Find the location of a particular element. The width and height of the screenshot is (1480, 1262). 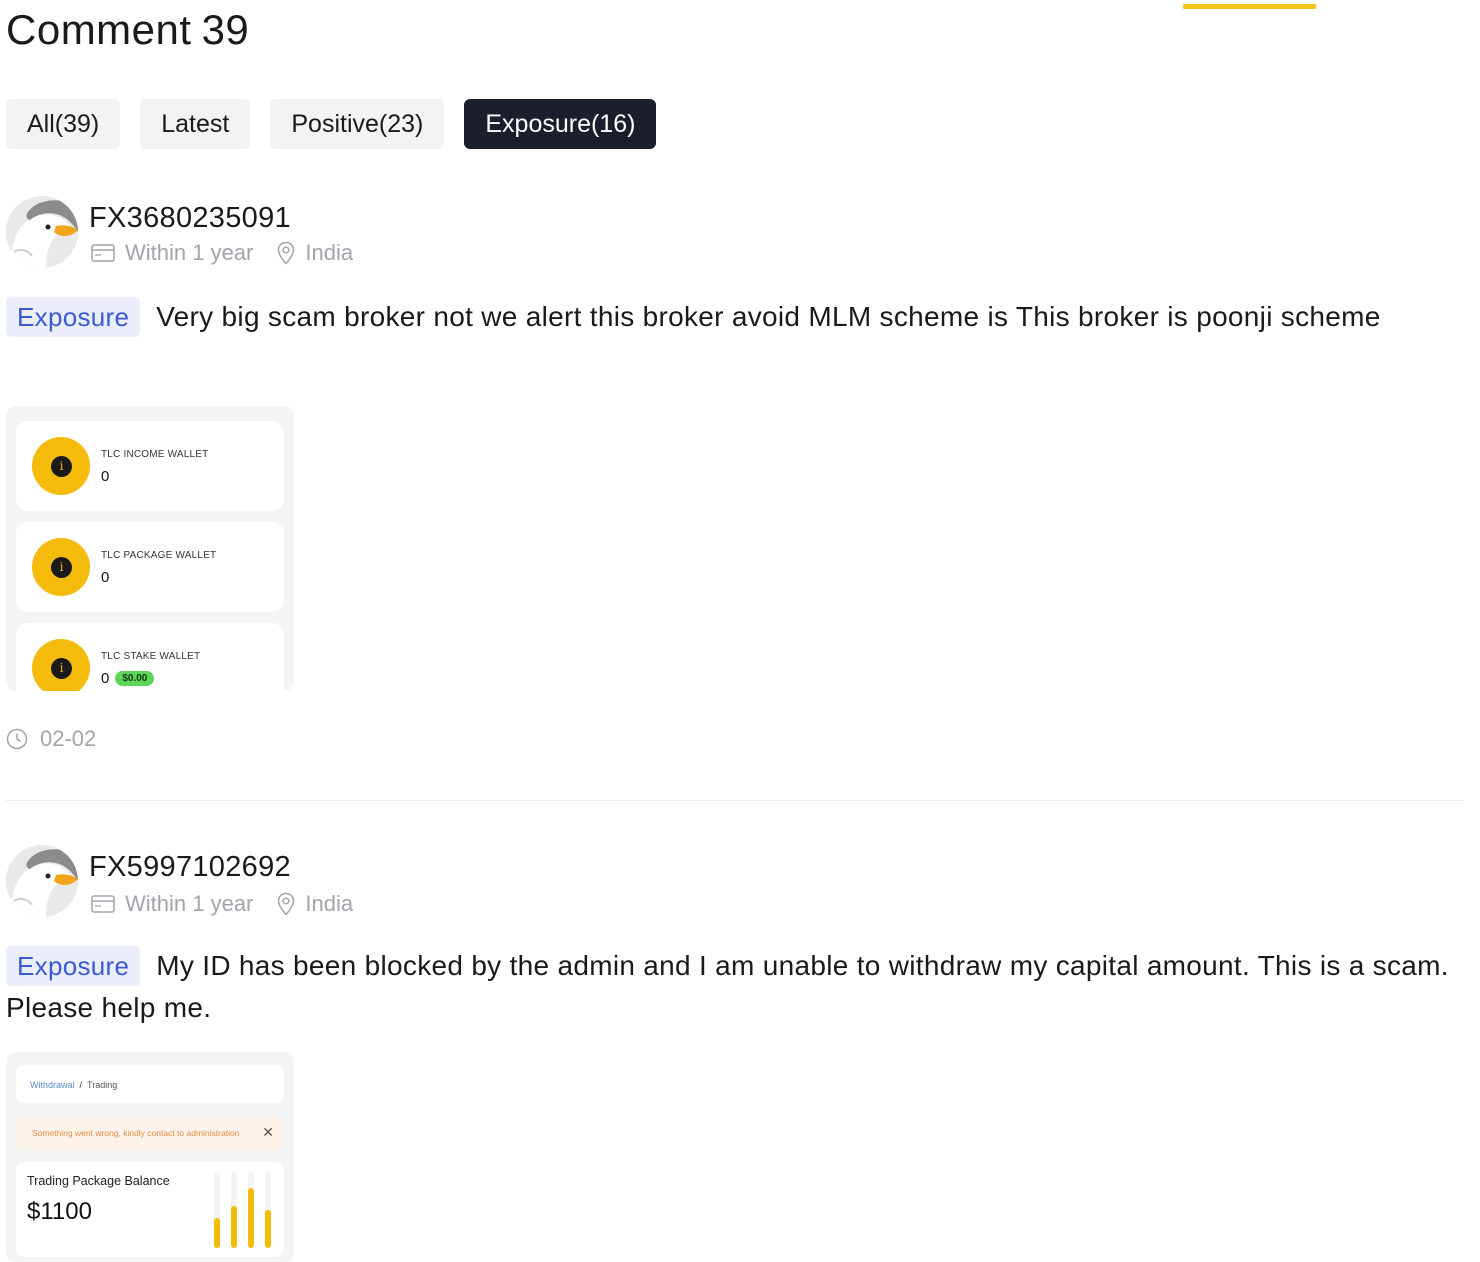

usd-badge: $0.00 is located at coordinates (135, 678).